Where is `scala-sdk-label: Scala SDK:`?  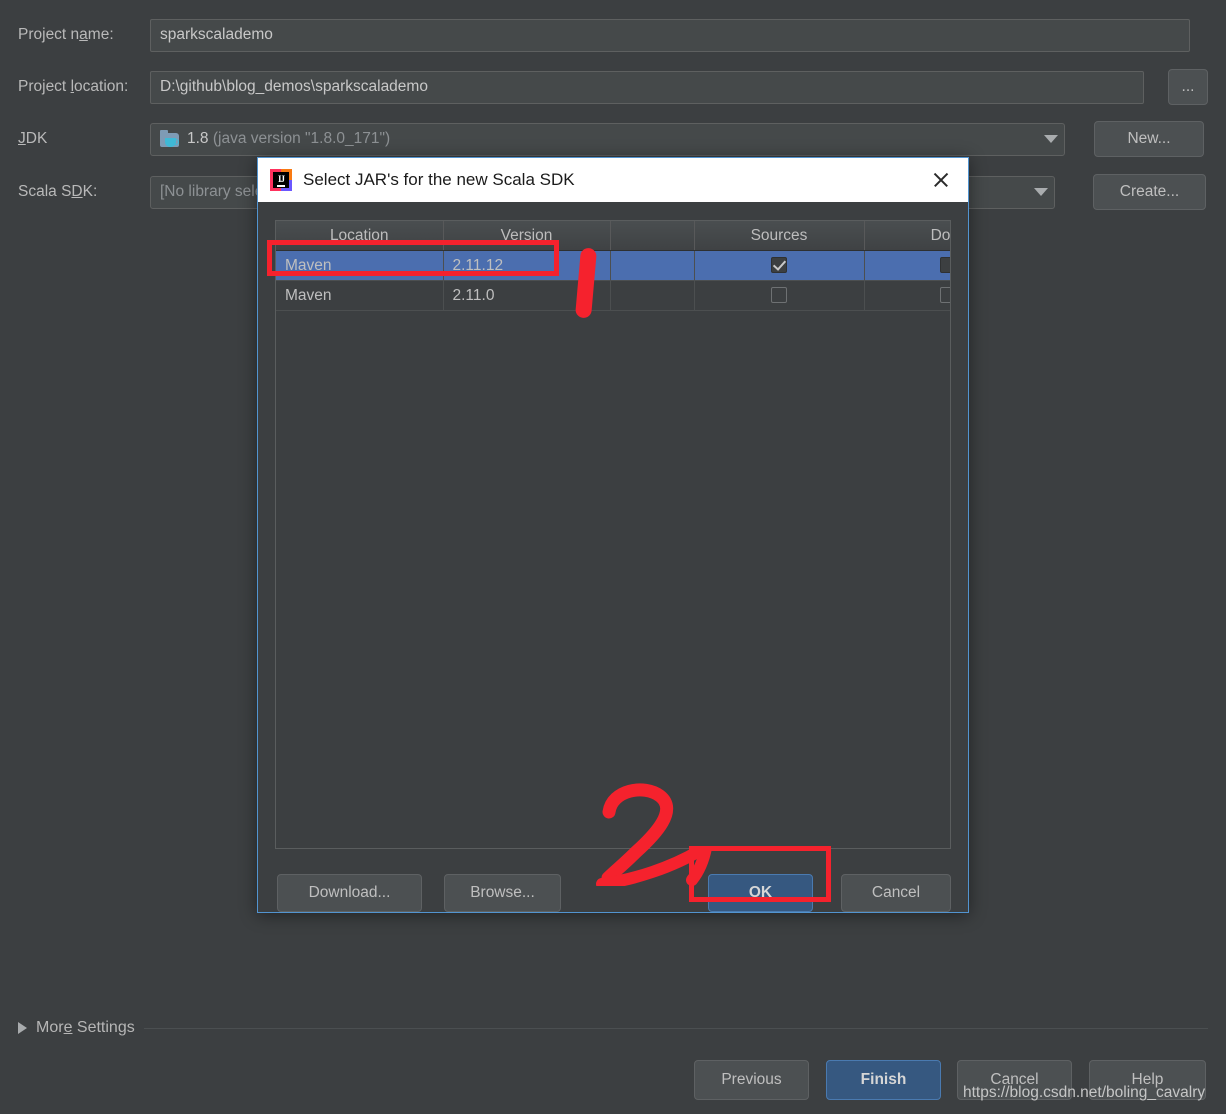
scala-sdk-label: Scala SDK: is located at coordinates (58, 191).